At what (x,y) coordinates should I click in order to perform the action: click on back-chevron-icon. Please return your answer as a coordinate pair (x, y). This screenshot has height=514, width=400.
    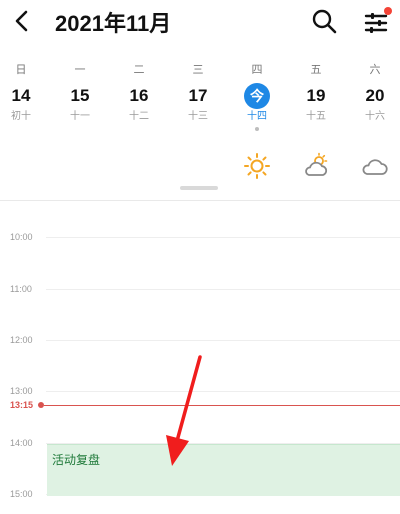
    Looking at the image, I should click on (23, 21).